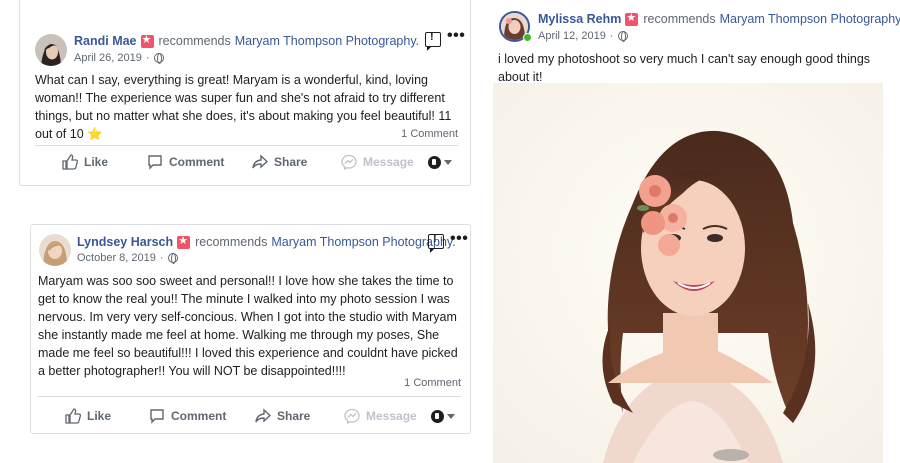 The height and width of the screenshot is (463, 900). Describe the element at coordinates (108, 58) in the screenshot. I see `post-date: April 26, 2019` at that location.